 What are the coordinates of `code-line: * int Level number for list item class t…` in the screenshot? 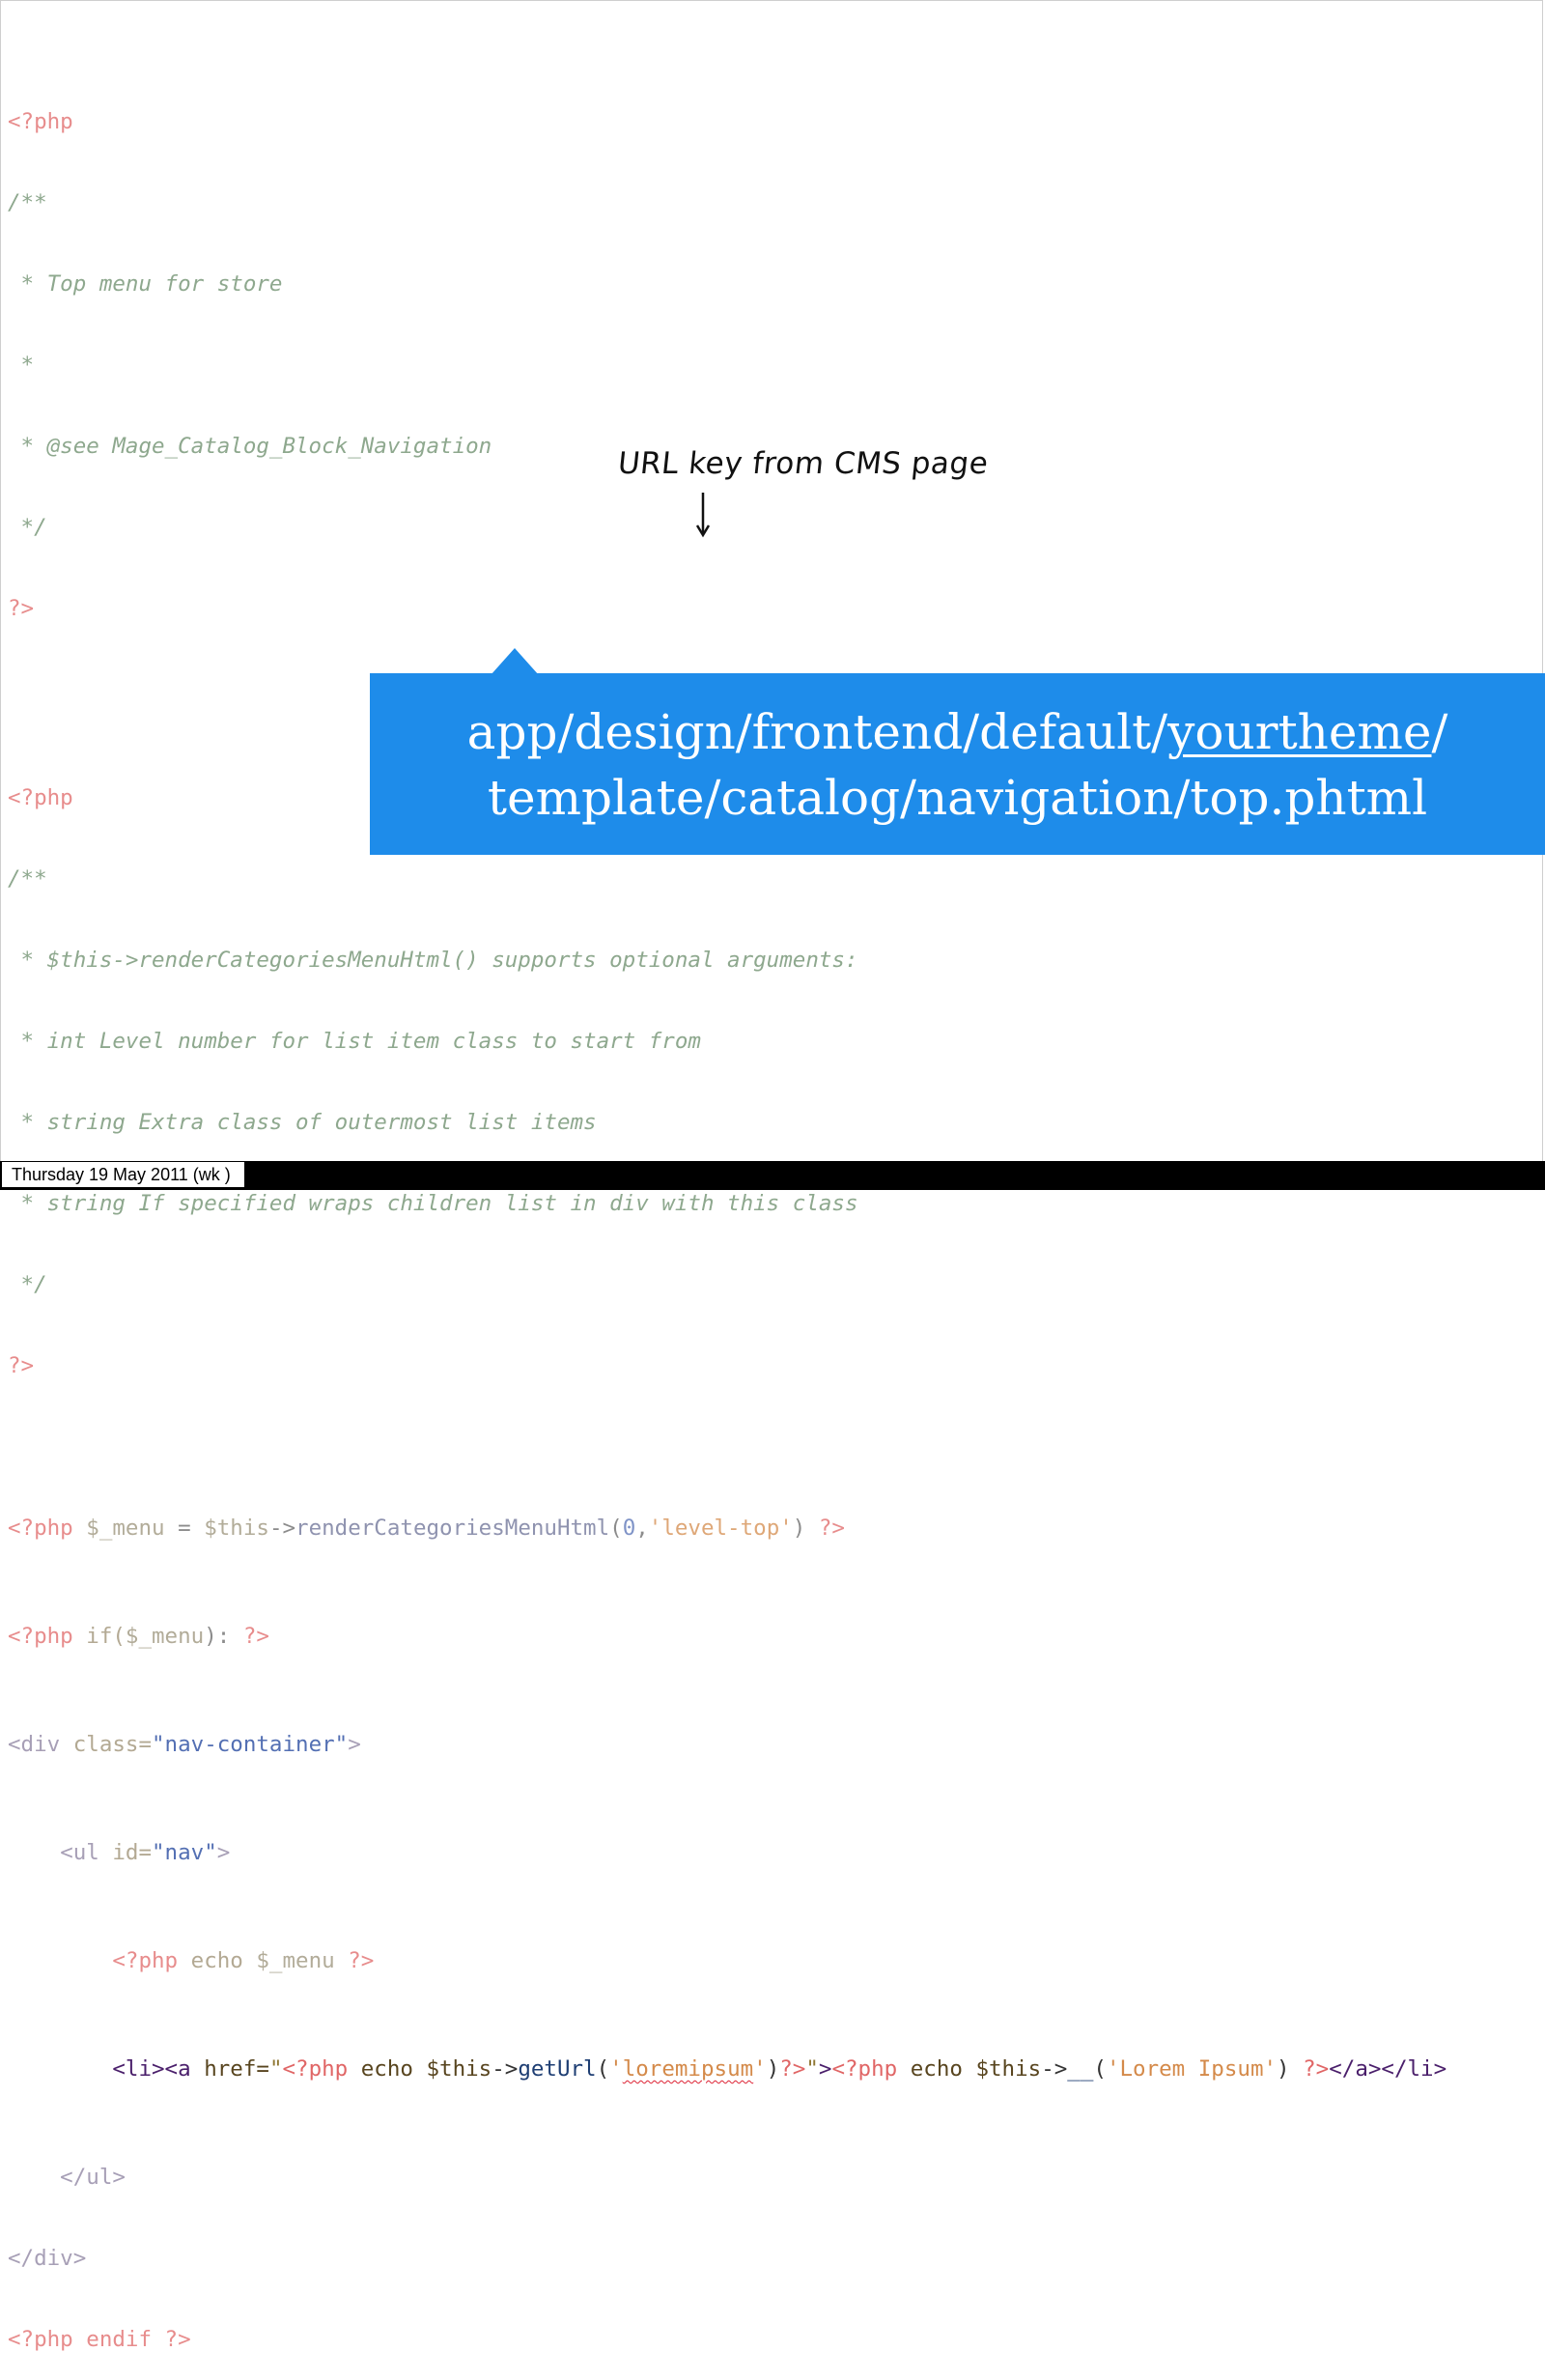 It's located at (354, 1041).